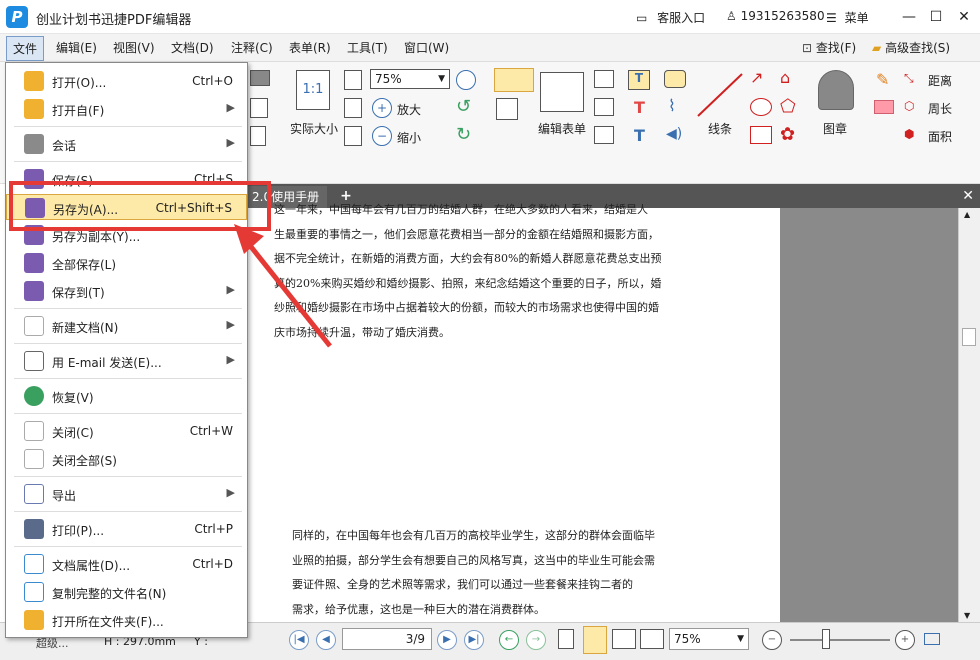 The image size is (980, 660). What do you see at coordinates (509, 640) in the screenshot?
I see `back-button: ←` at bounding box center [509, 640].